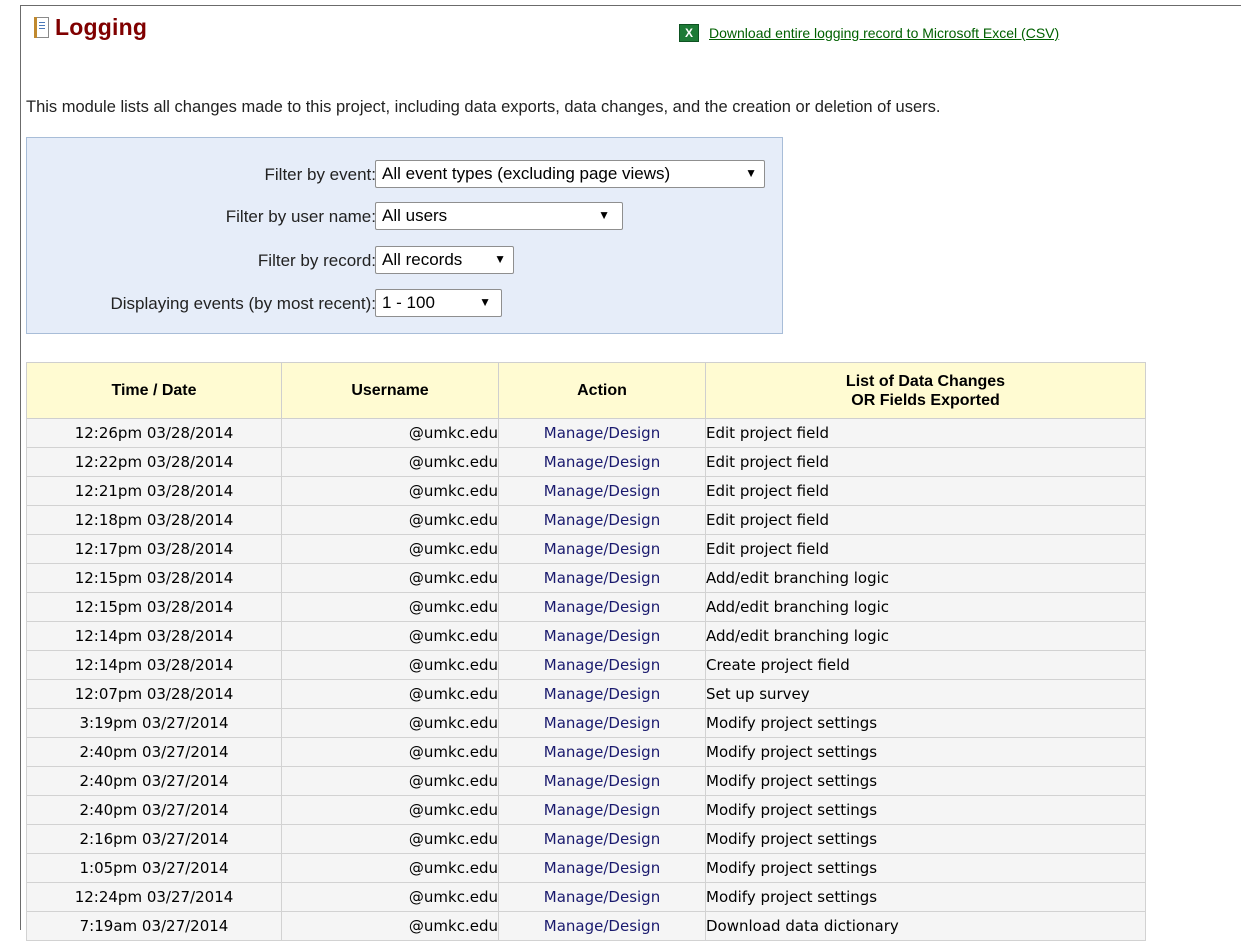 The width and height of the screenshot is (1241, 941). What do you see at coordinates (689, 33) in the screenshot?
I see `excel-icon: X` at bounding box center [689, 33].